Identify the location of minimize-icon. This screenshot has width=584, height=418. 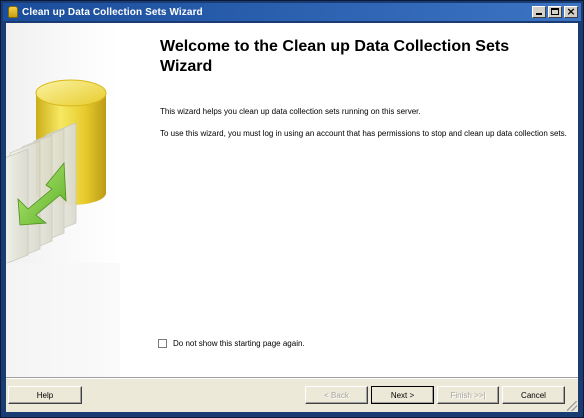
(539, 14).